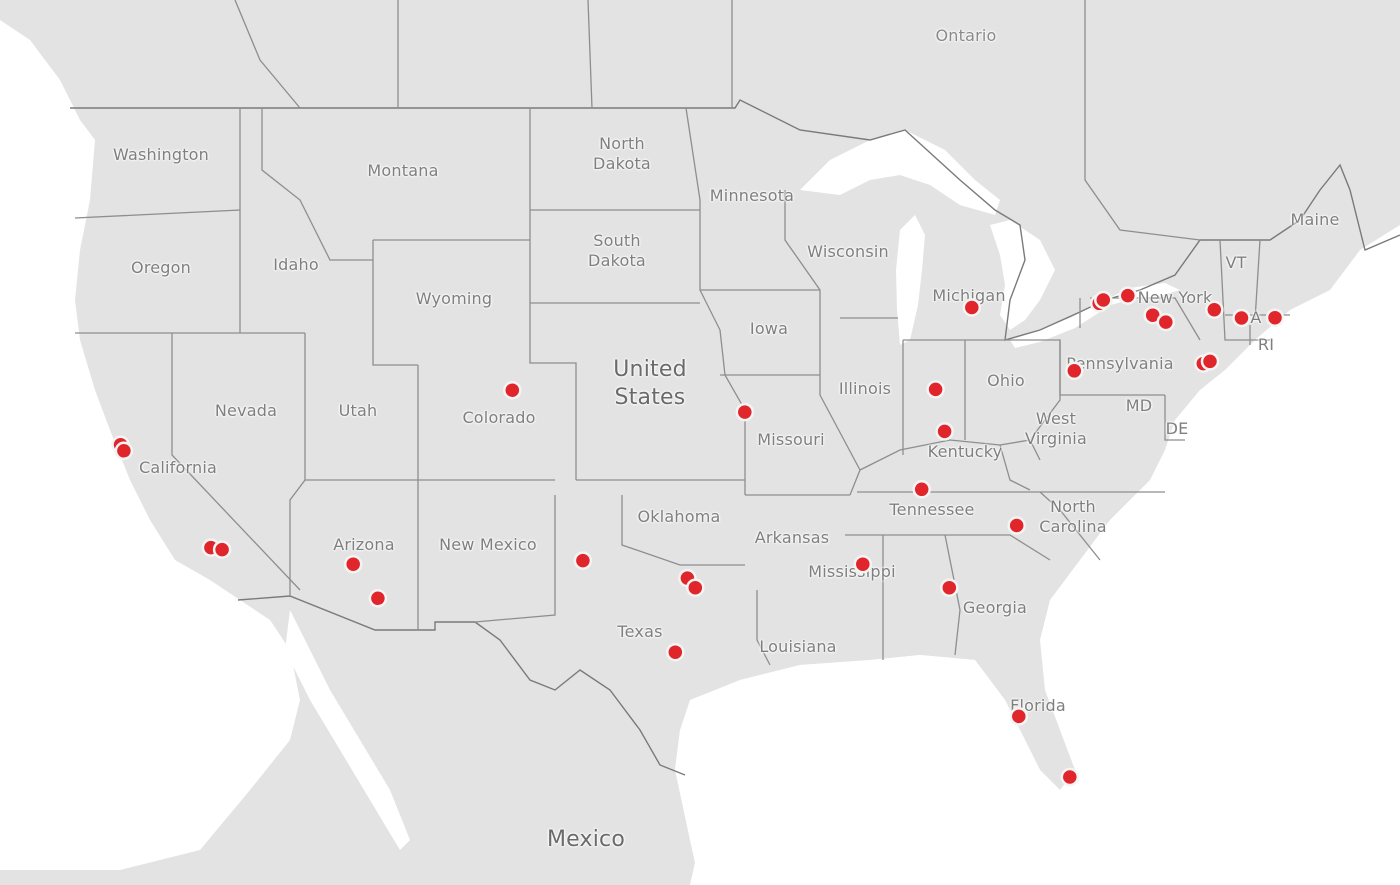 Image resolution: width=1400 pixels, height=885 pixels. I want to click on location-marker: Alabama, Alabama, so click(949, 587).